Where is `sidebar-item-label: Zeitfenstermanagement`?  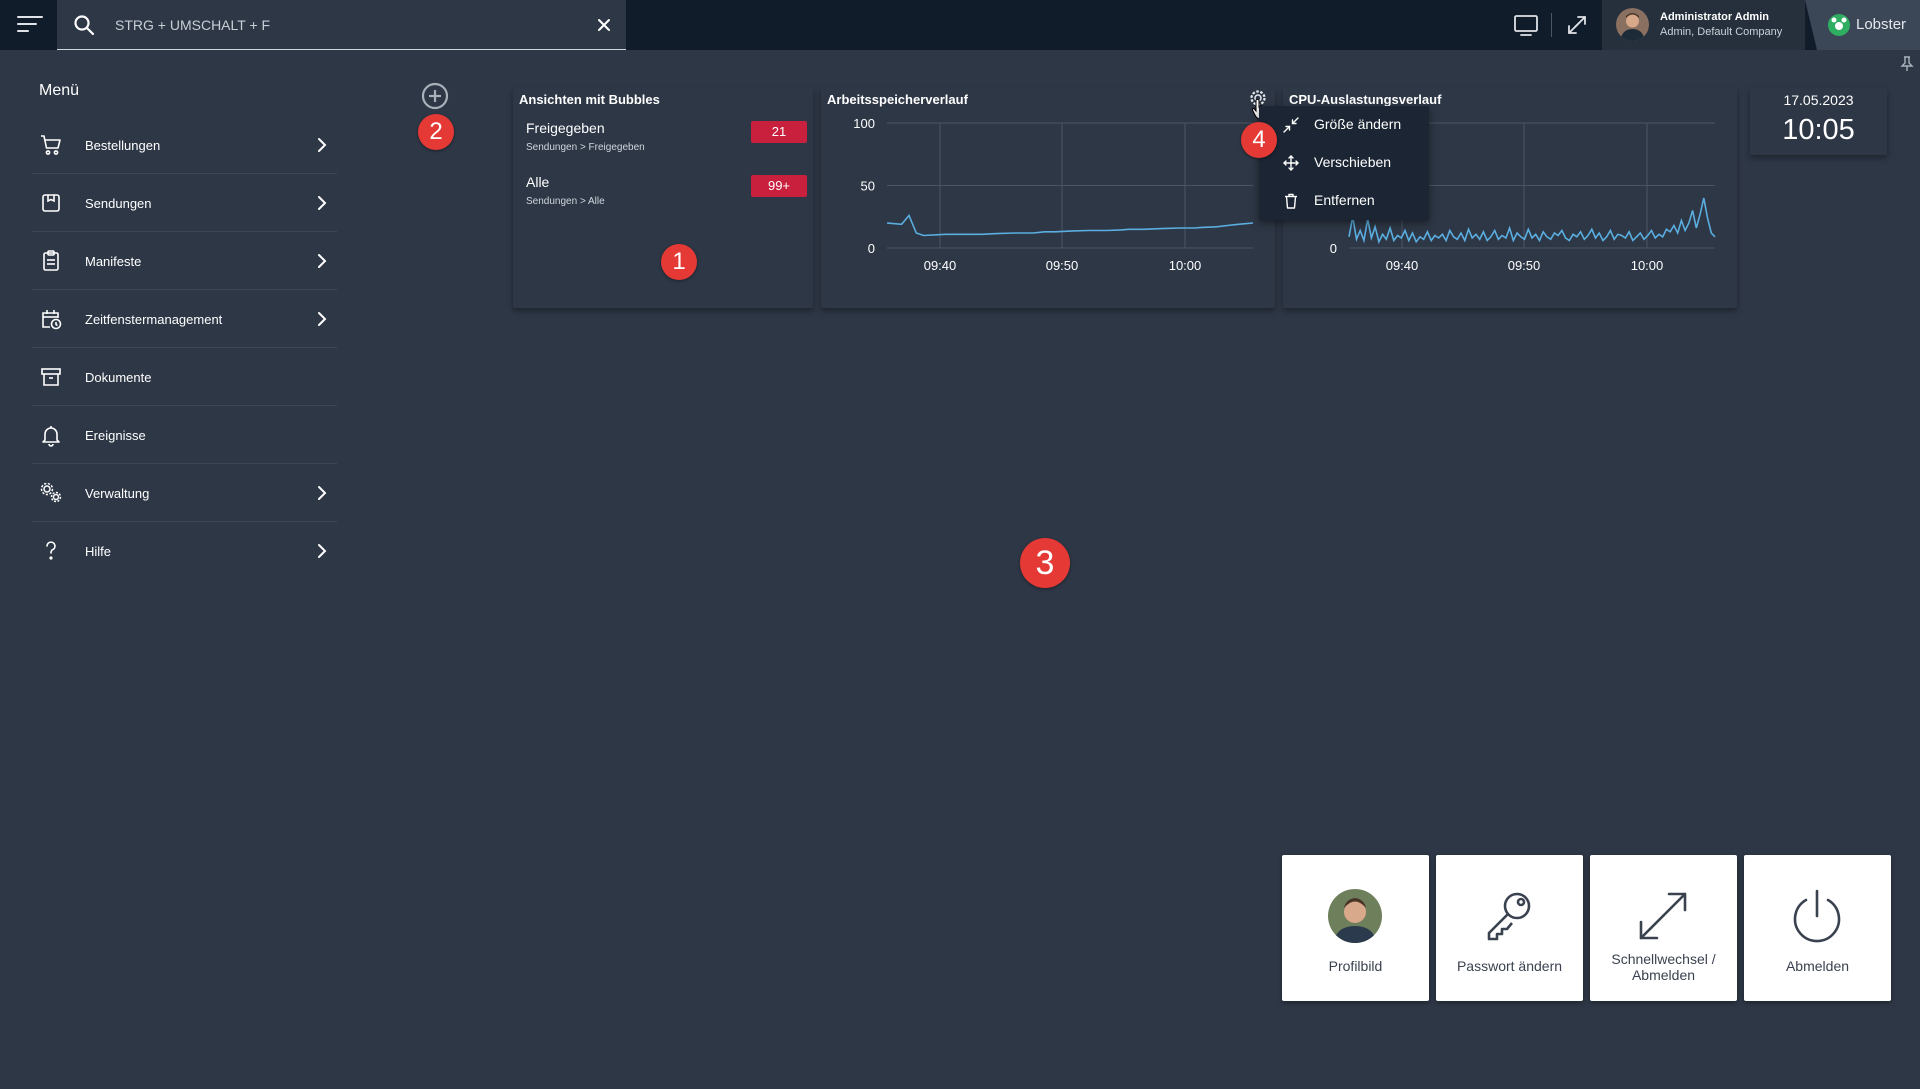
sidebar-item-label: Zeitfenstermanagement is located at coordinates (154, 319).